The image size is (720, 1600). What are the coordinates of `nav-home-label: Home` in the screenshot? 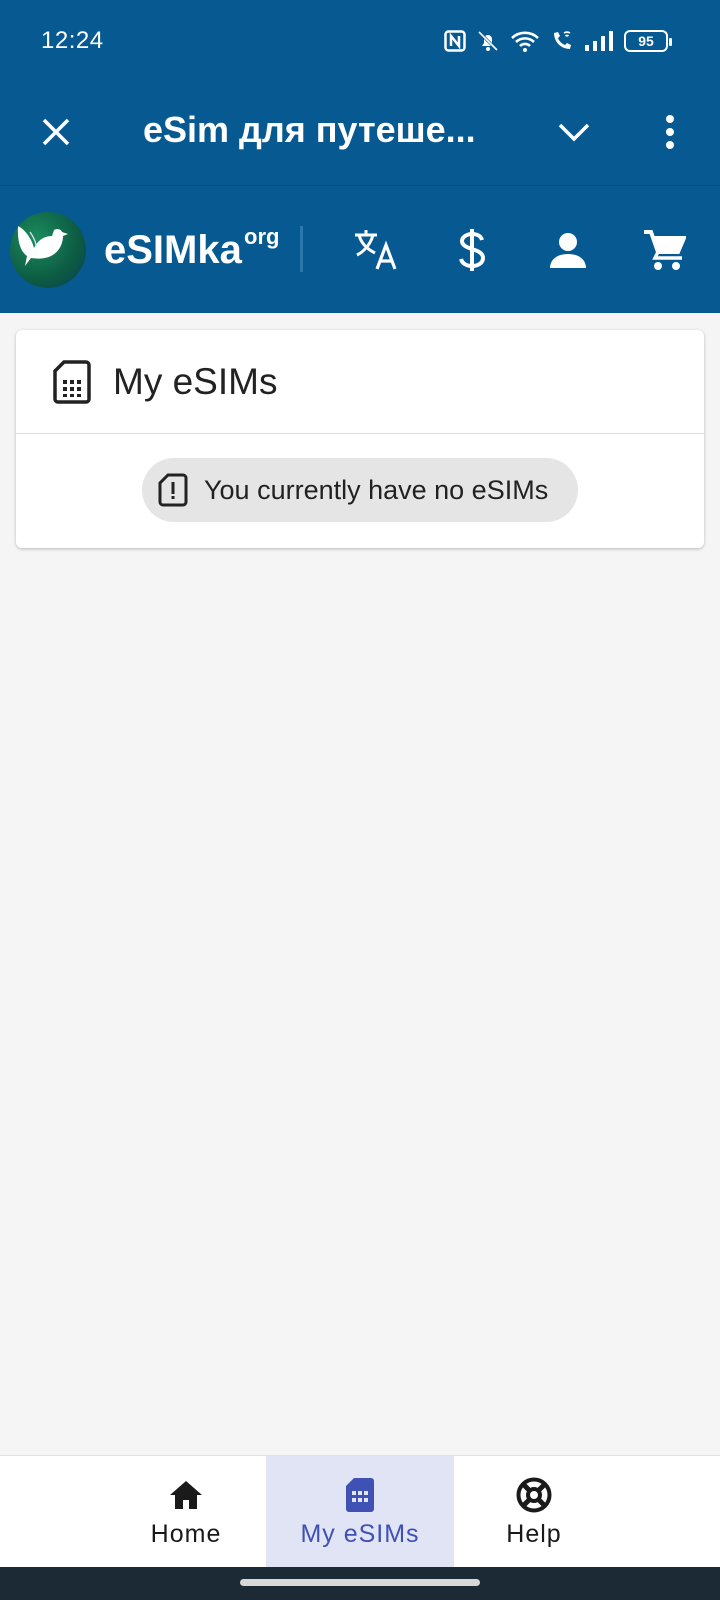 It's located at (186, 1534).